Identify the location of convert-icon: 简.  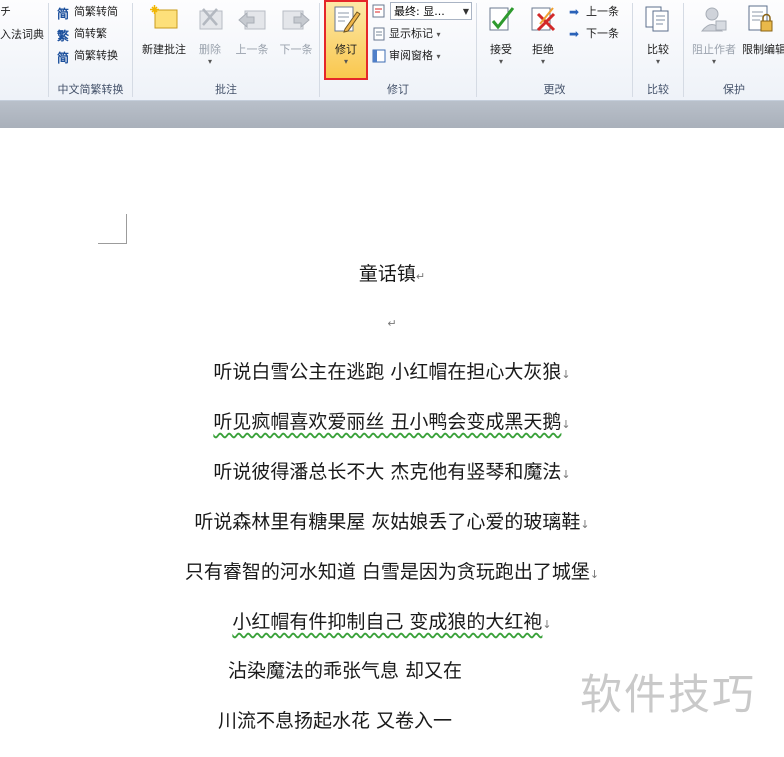
(63, 58).